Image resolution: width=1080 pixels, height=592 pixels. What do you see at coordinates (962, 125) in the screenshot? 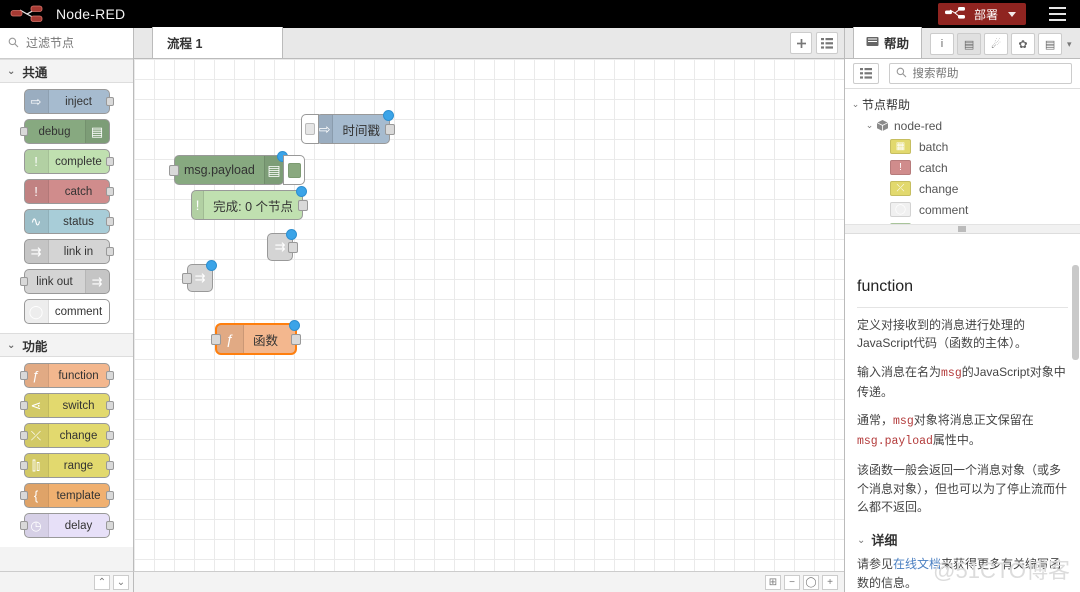
I see `tree-package-node-red: ⌄ node-red` at bounding box center [962, 125].